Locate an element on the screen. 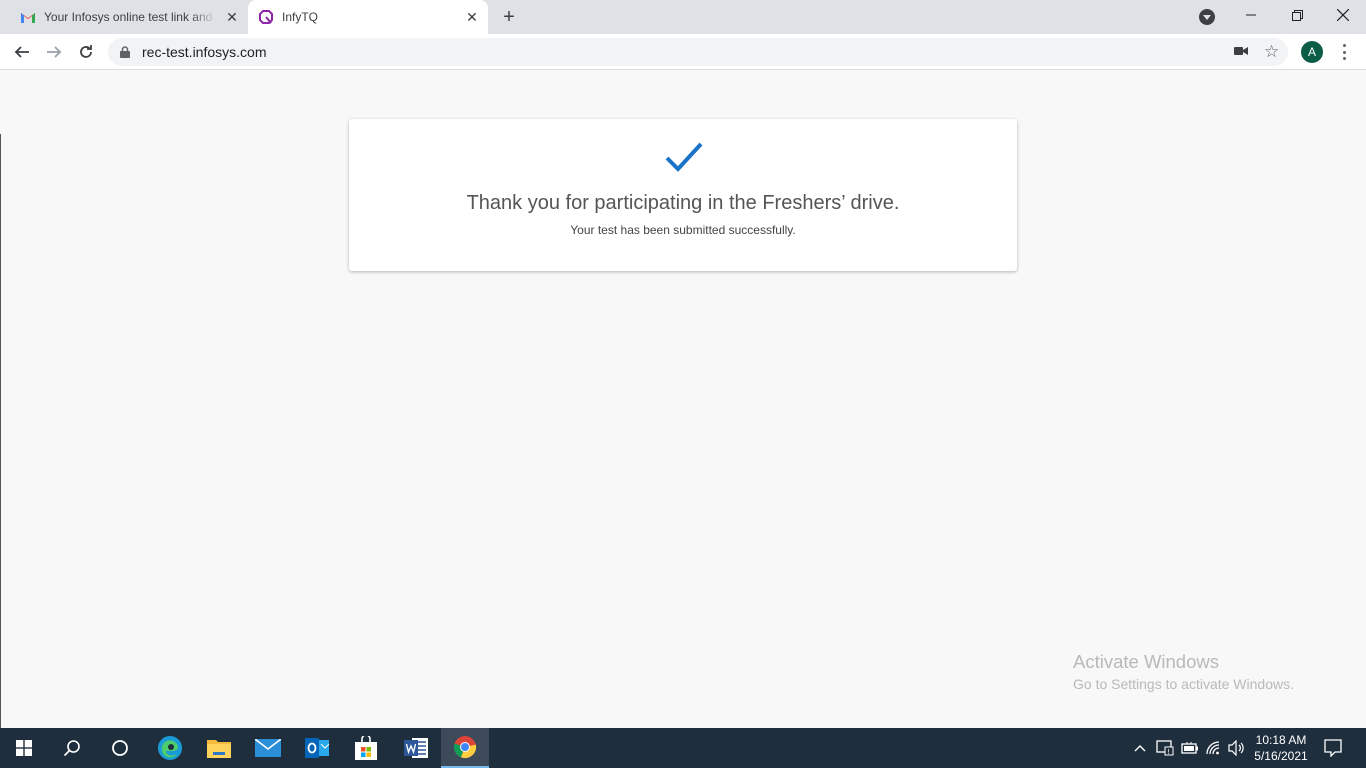  forward-button is located at coordinates (54, 52).